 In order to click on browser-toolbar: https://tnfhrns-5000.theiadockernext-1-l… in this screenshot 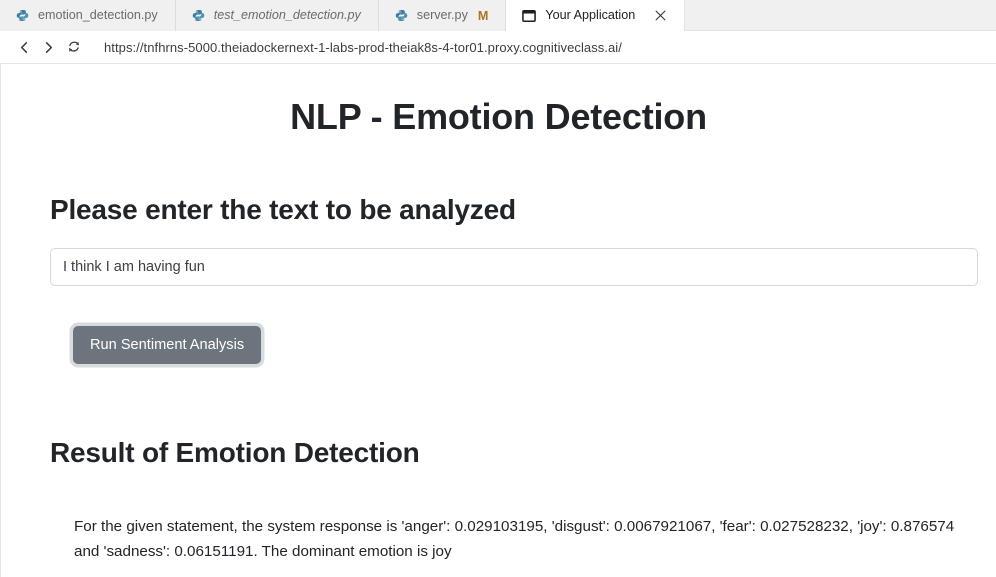, I will do `click(498, 47)`.